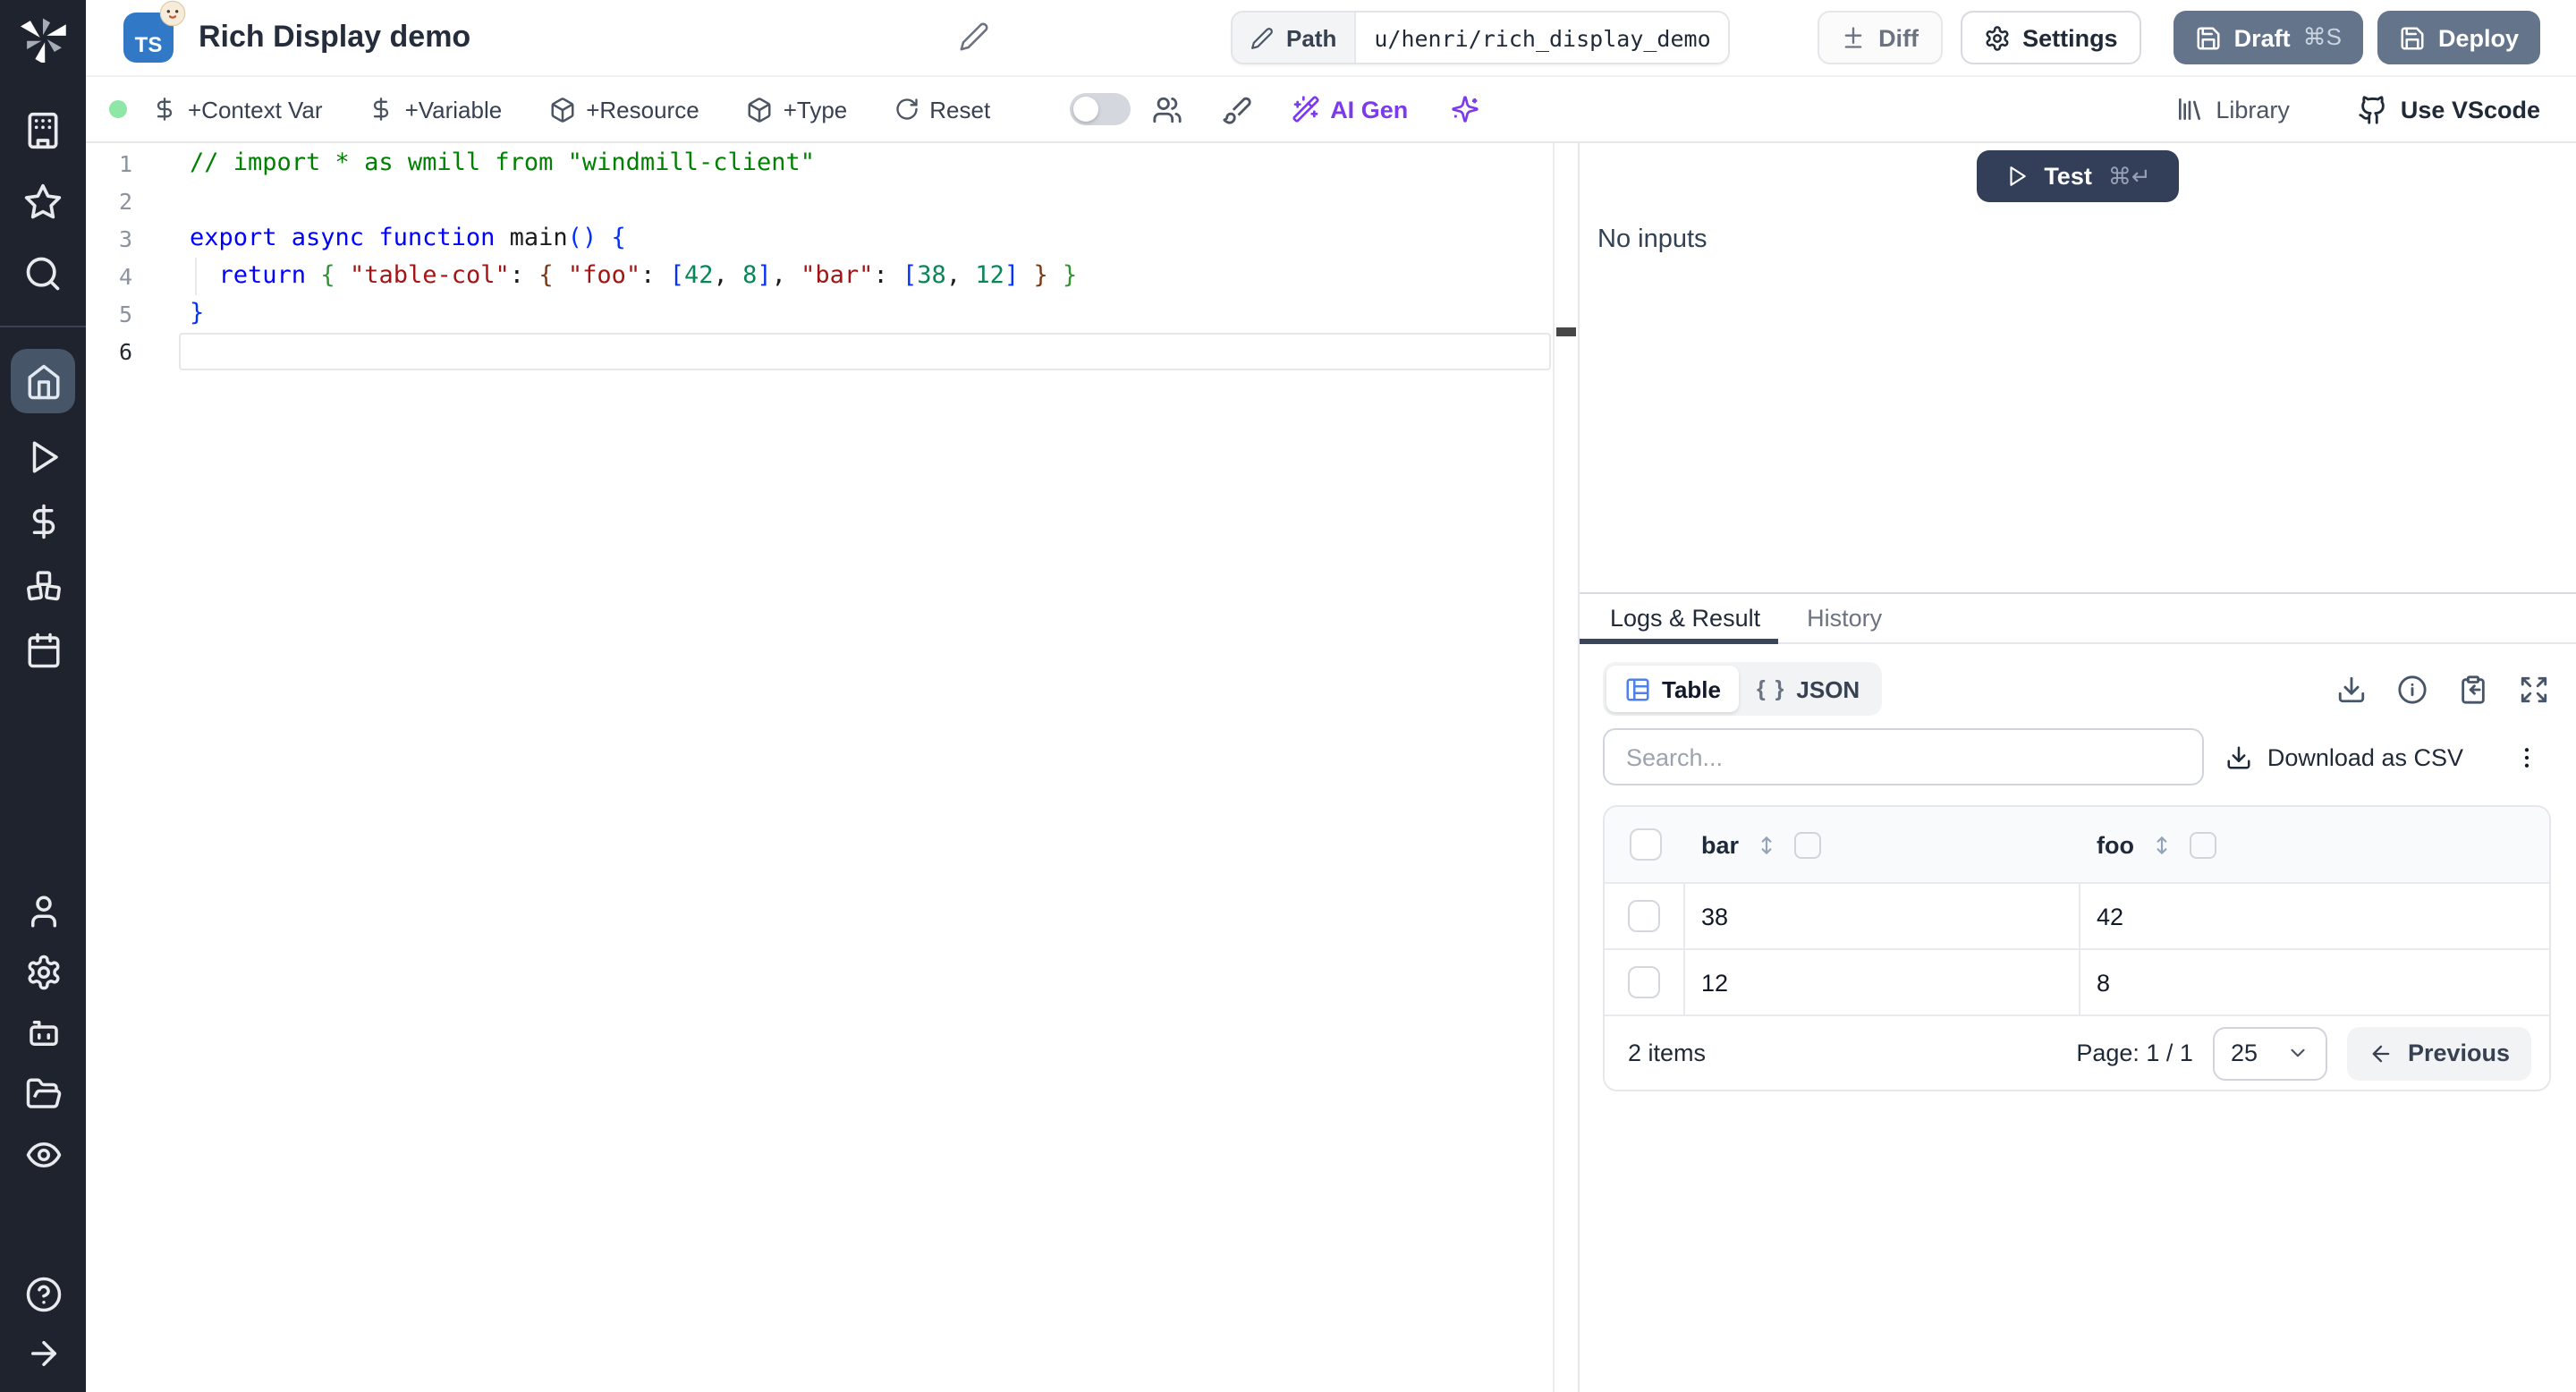 The height and width of the screenshot is (1392, 2576). Describe the element at coordinates (1166, 109) in the screenshot. I see `users-icon` at that location.